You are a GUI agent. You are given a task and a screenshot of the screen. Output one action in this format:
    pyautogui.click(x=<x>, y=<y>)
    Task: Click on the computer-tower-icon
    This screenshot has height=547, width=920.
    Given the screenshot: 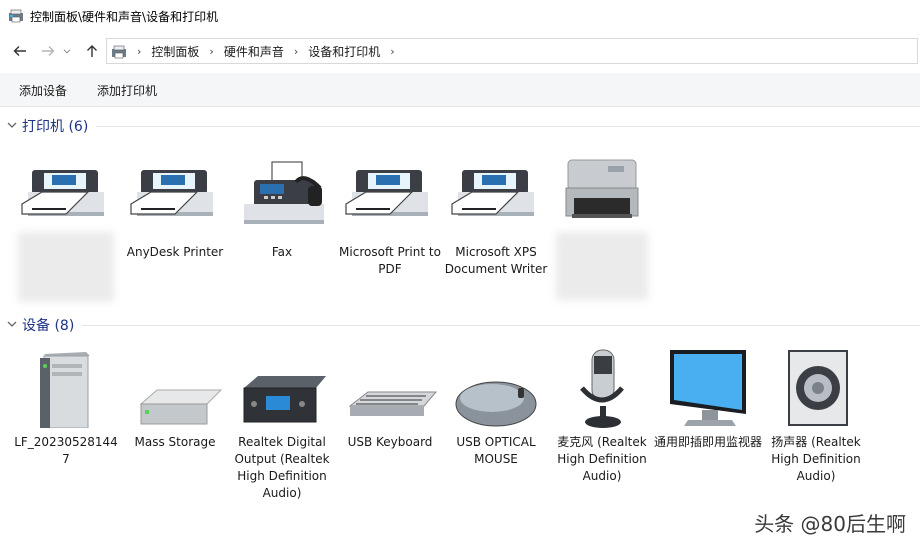 What is the action you would take?
    pyautogui.click(x=66, y=388)
    